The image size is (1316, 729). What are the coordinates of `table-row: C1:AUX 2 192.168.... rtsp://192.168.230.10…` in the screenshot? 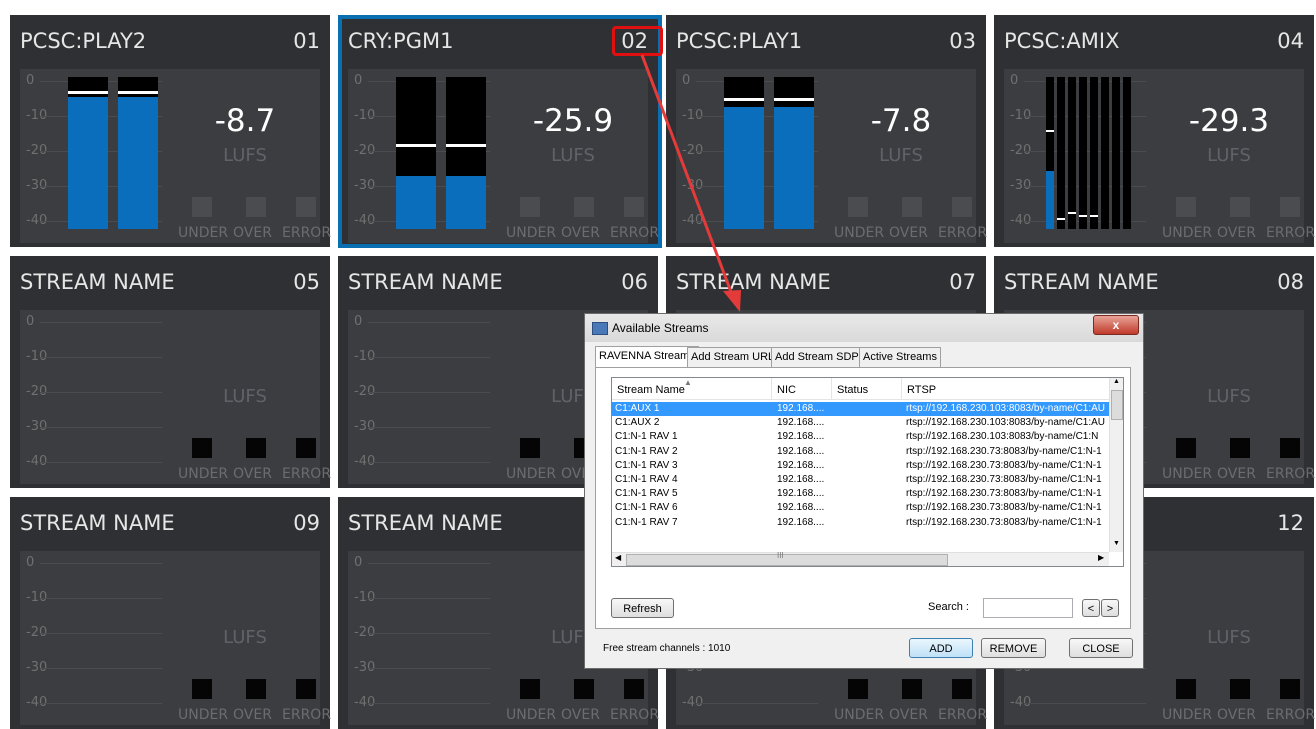 It's located at (860, 423).